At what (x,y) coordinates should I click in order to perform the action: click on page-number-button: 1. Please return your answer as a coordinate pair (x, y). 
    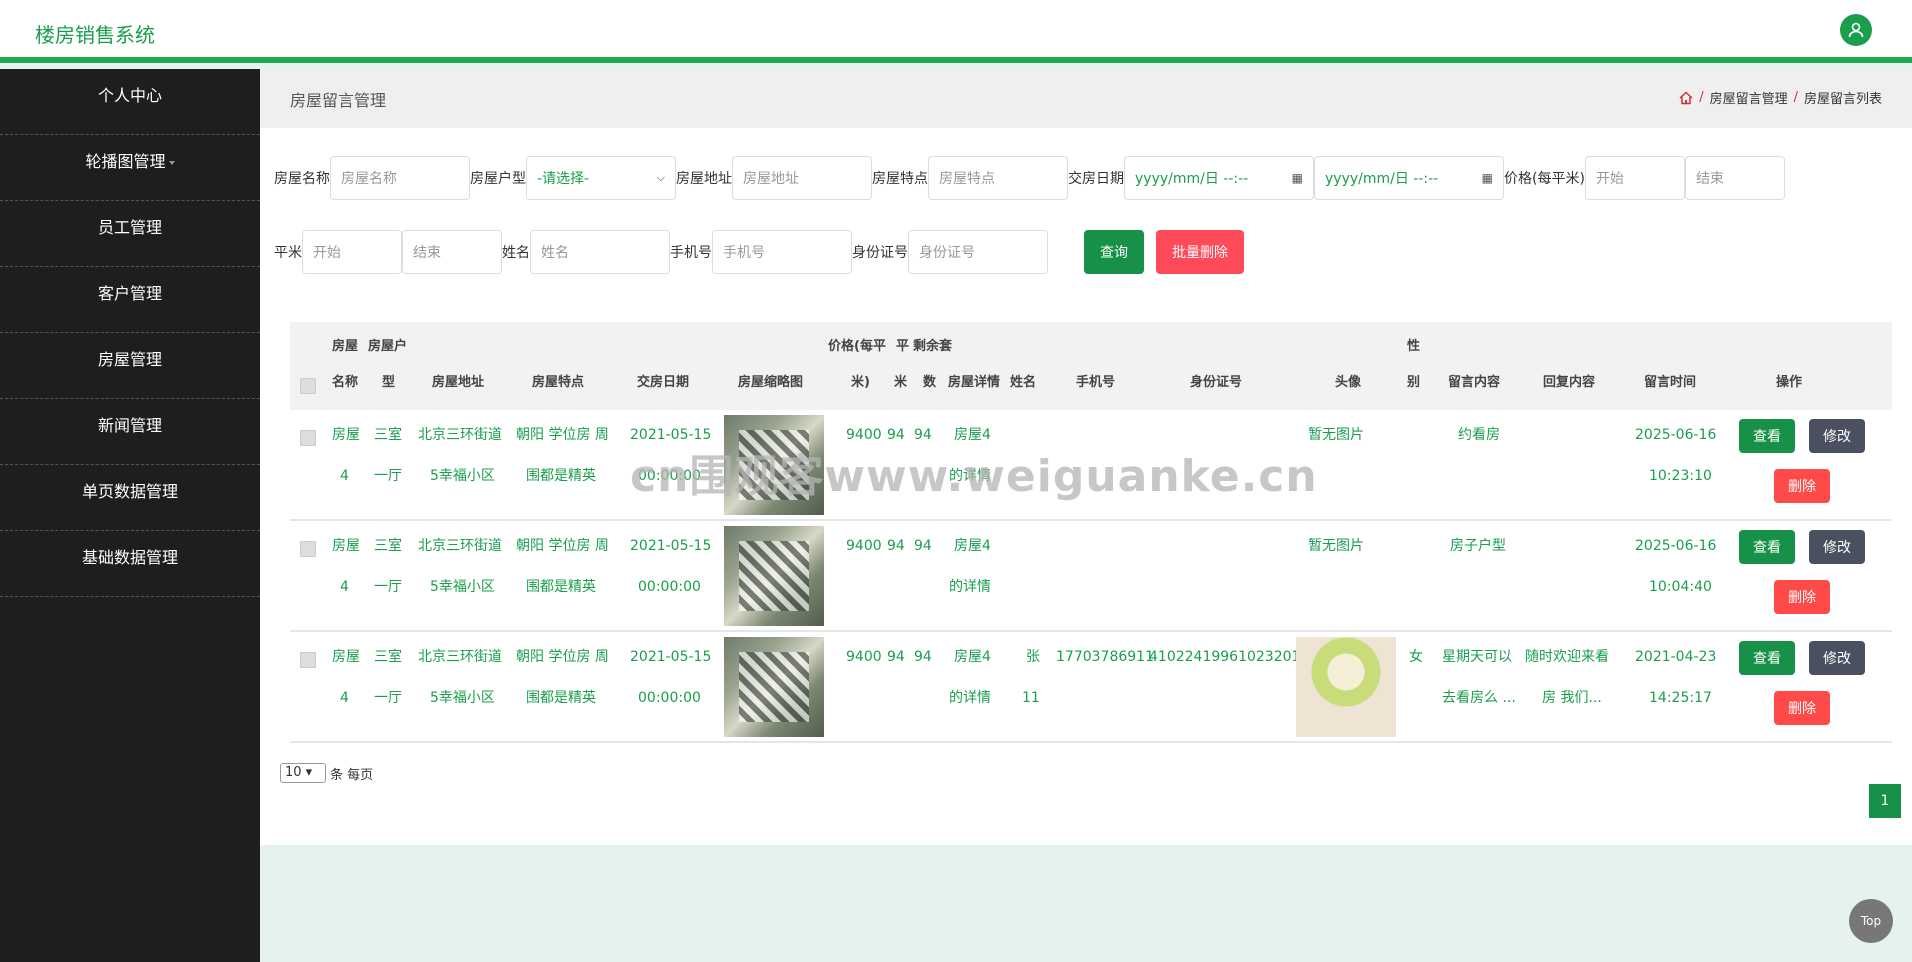
    Looking at the image, I should click on (1885, 801).